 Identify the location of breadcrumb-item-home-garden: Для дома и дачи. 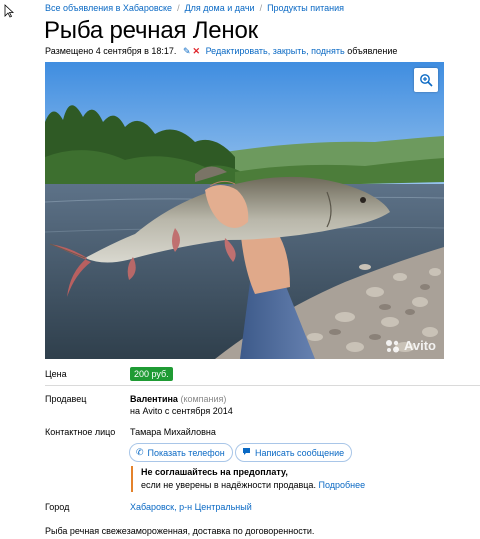
(220, 8).